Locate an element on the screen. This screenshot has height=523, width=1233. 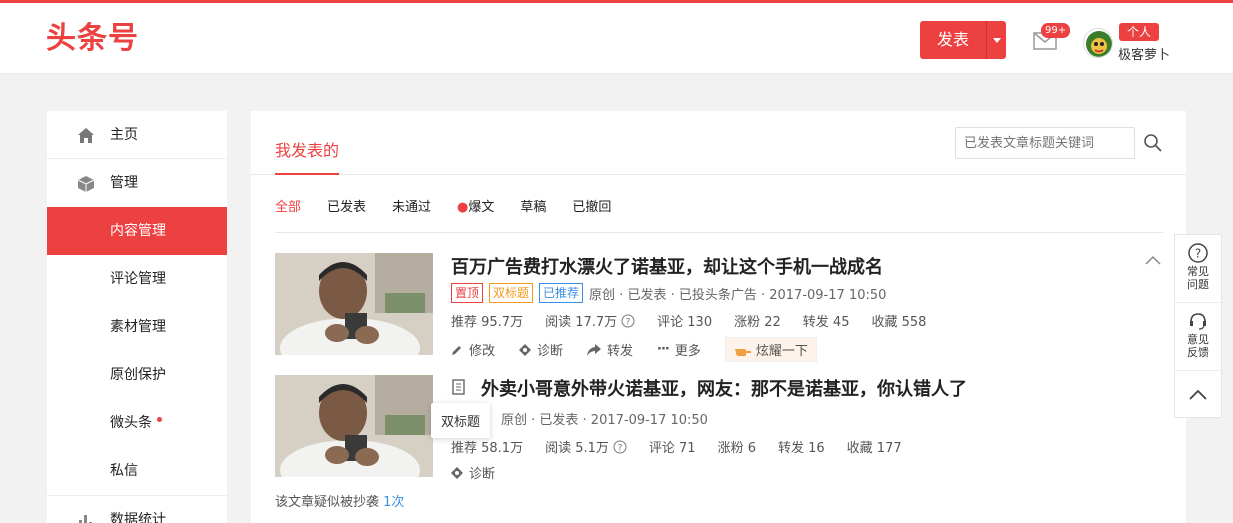
stat-fans: 涨粉 6 is located at coordinates (736, 448).